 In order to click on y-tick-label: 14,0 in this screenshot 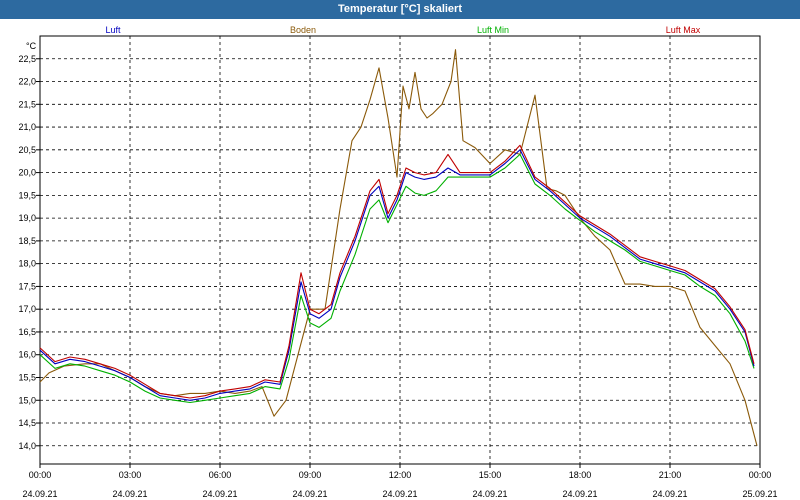, I will do `click(27, 446)`.